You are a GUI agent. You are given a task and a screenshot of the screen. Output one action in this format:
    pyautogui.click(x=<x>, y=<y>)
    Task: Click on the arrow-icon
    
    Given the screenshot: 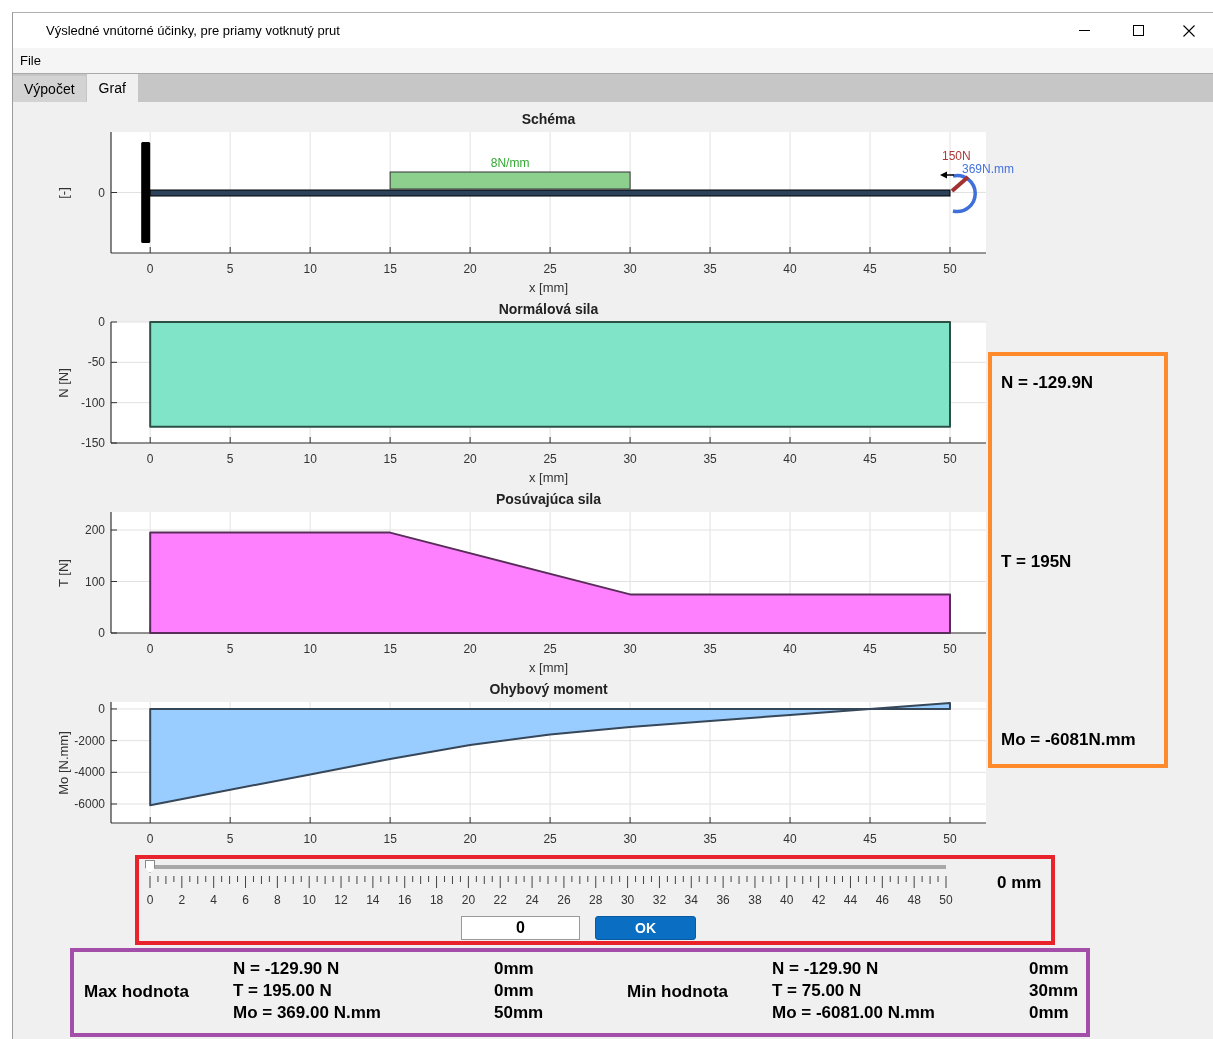 What is the action you would take?
    pyautogui.click(x=947, y=175)
    